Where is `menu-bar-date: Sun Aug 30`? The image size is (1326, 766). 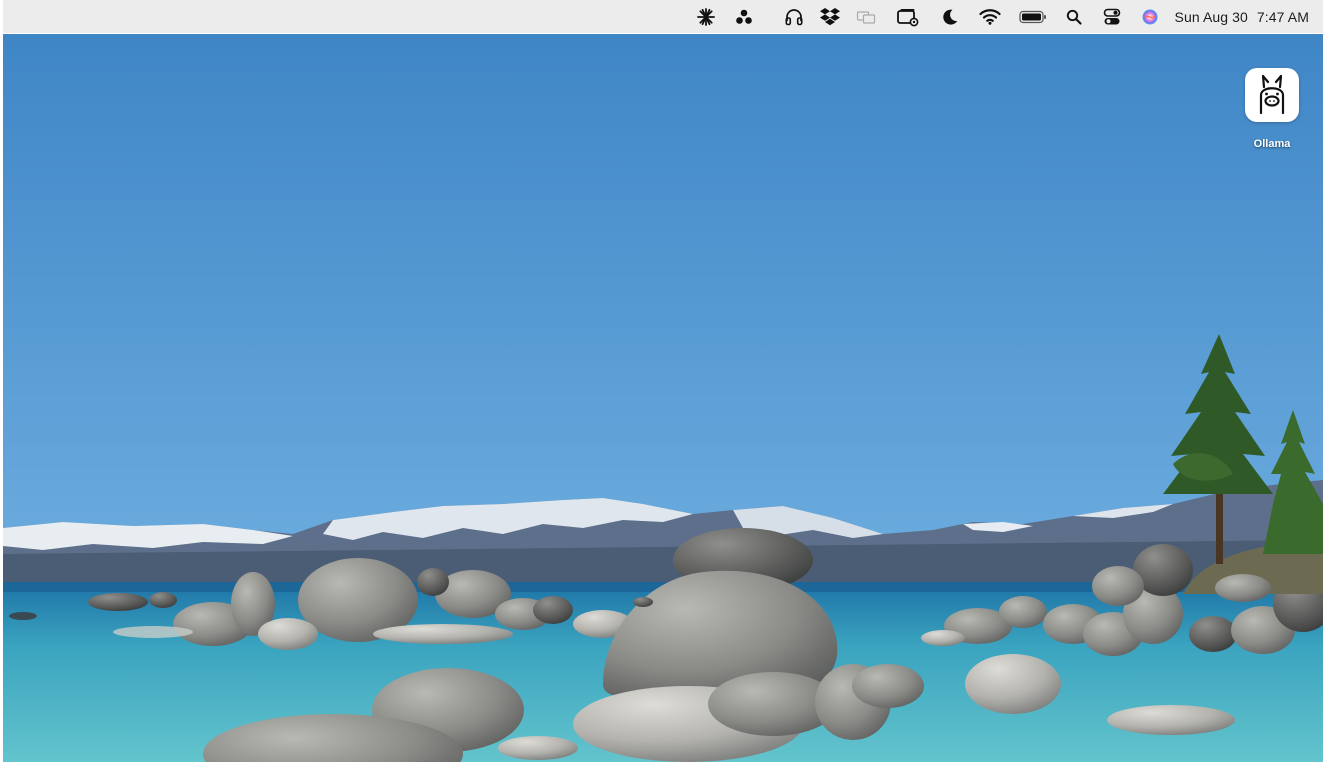 menu-bar-date: Sun Aug 30 is located at coordinates (1211, 16).